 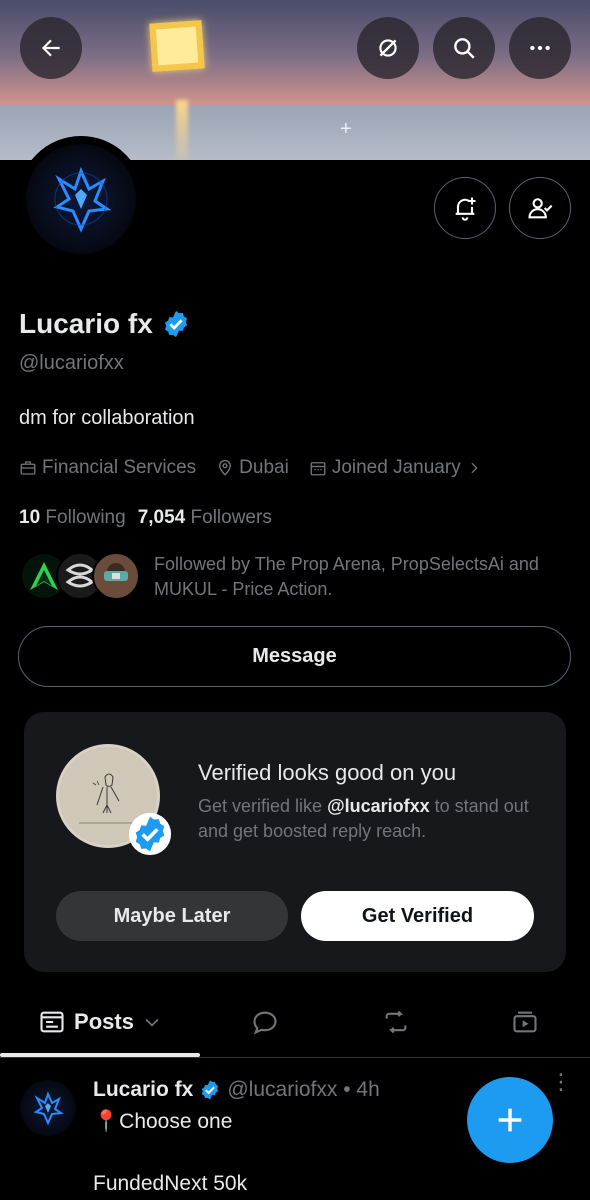 I want to click on joined-item: Joined January, so click(x=395, y=468).